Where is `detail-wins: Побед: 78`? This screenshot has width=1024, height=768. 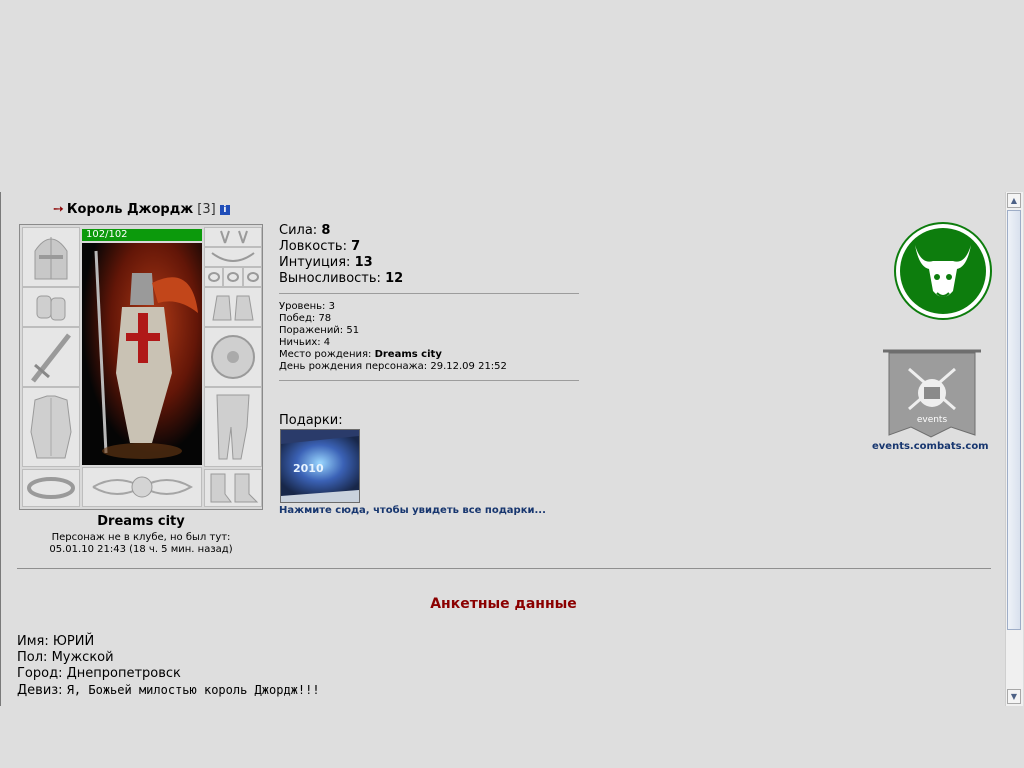 detail-wins: Побед: 78 is located at coordinates (305, 318).